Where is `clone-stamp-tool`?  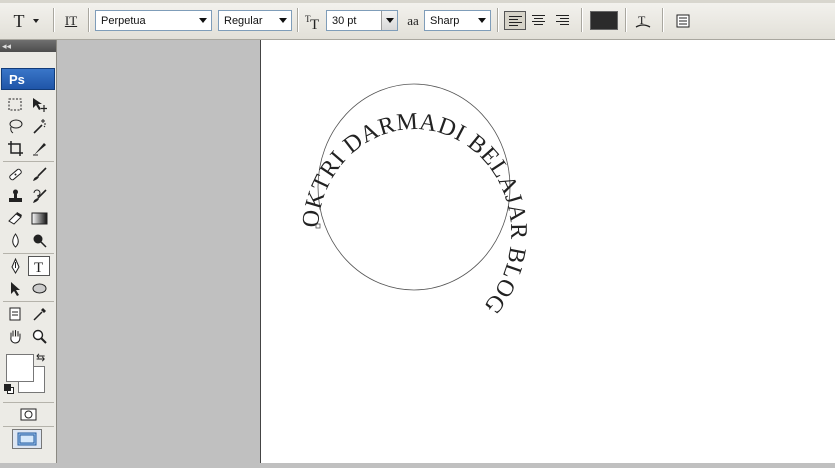 clone-stamp-tool is located at coordinates (15, 196).